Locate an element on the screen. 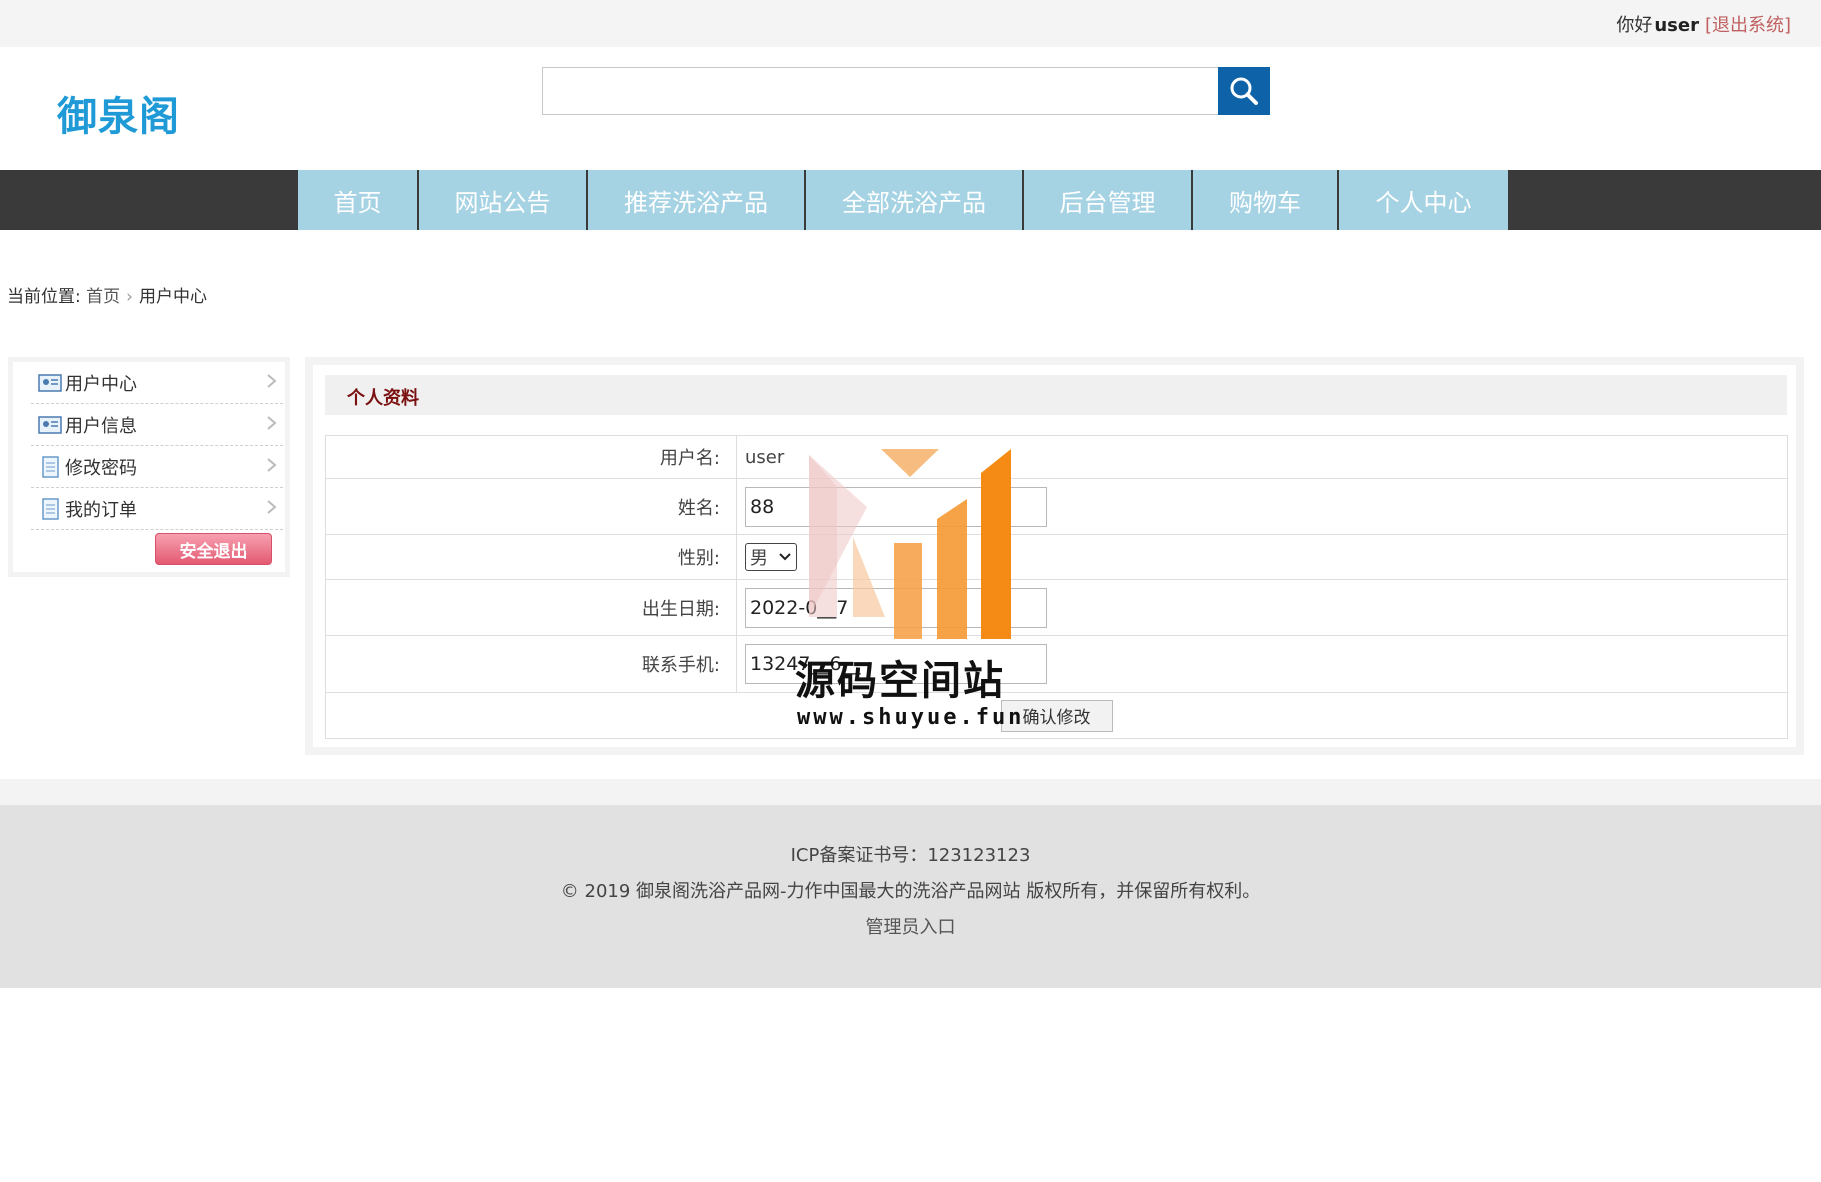 The width and height of the screenshot is (1821, 1182). sidebar-item-my-orders: 我的订单 is located at coordinates (157, 509).